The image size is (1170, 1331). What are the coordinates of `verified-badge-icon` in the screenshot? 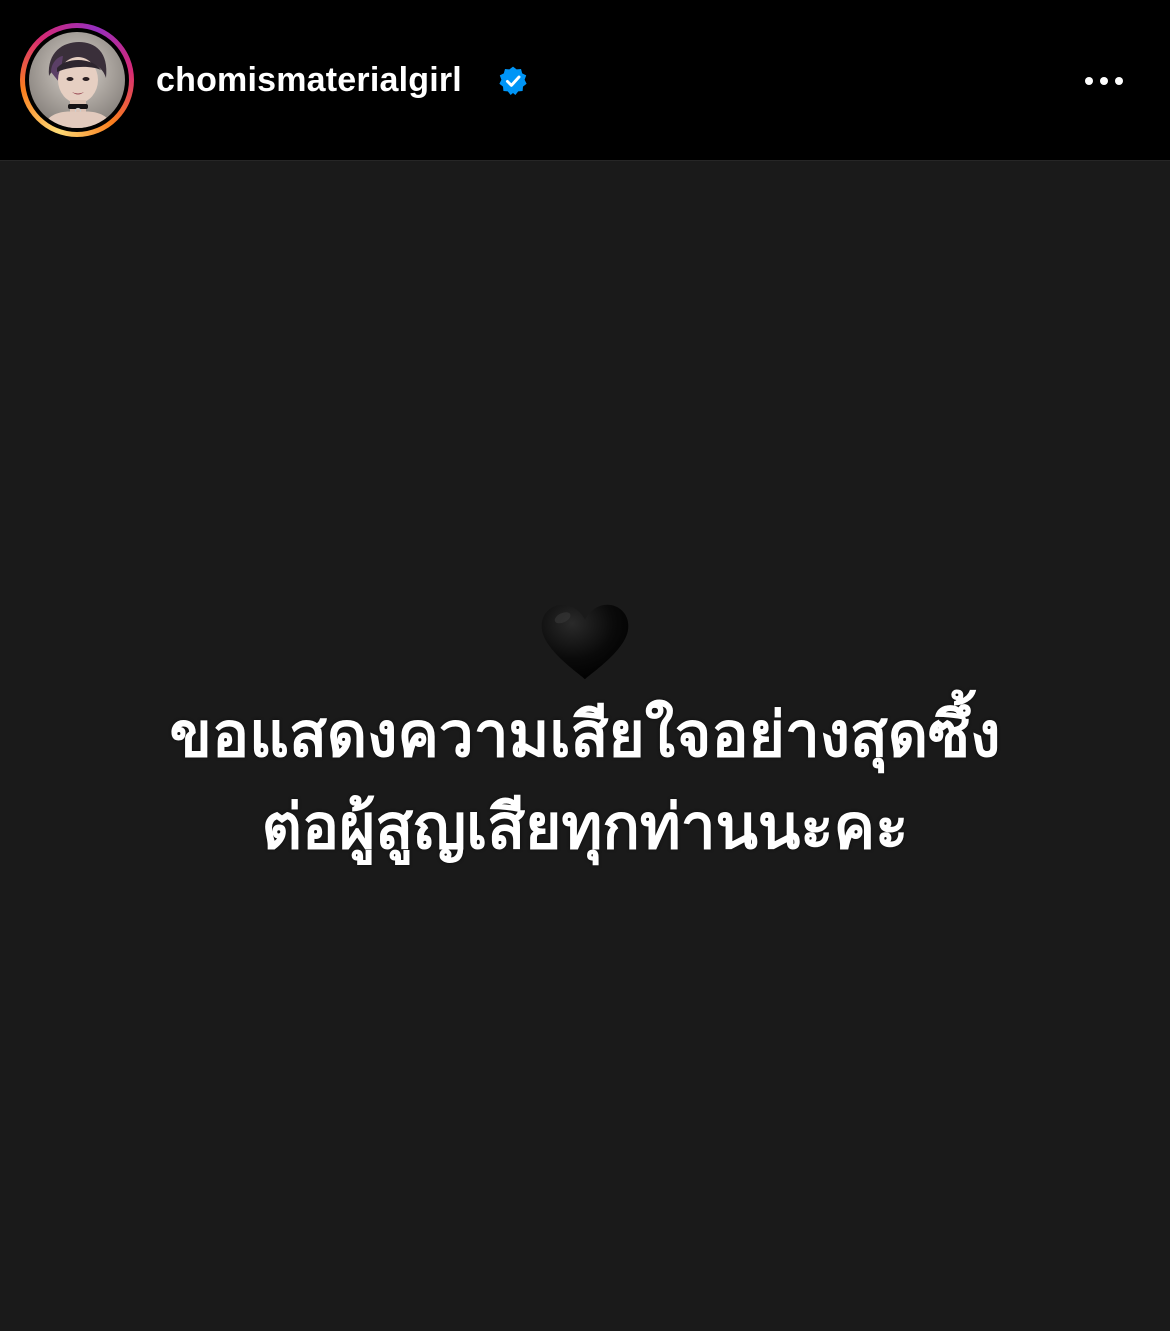 It's located at (513, 80).